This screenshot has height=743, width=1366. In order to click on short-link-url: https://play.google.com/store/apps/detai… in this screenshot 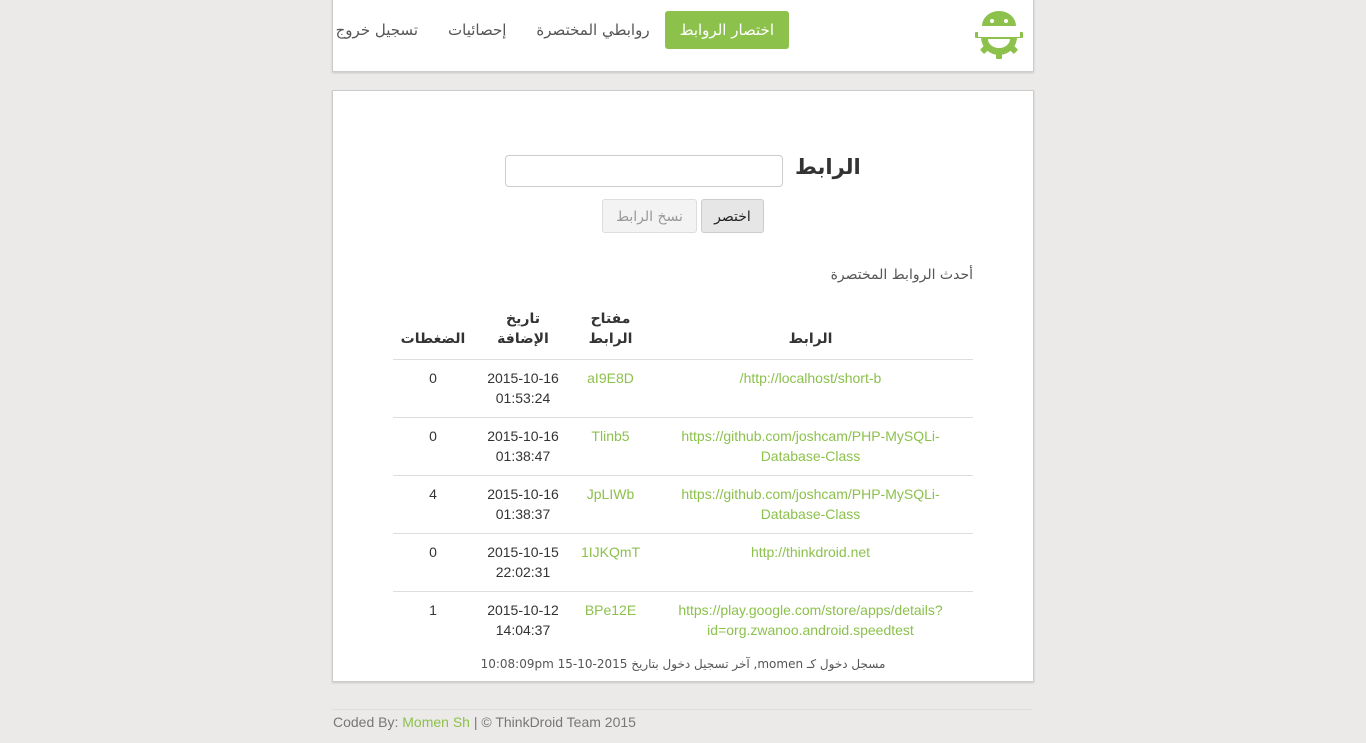, I will do `click(810, 620)`.